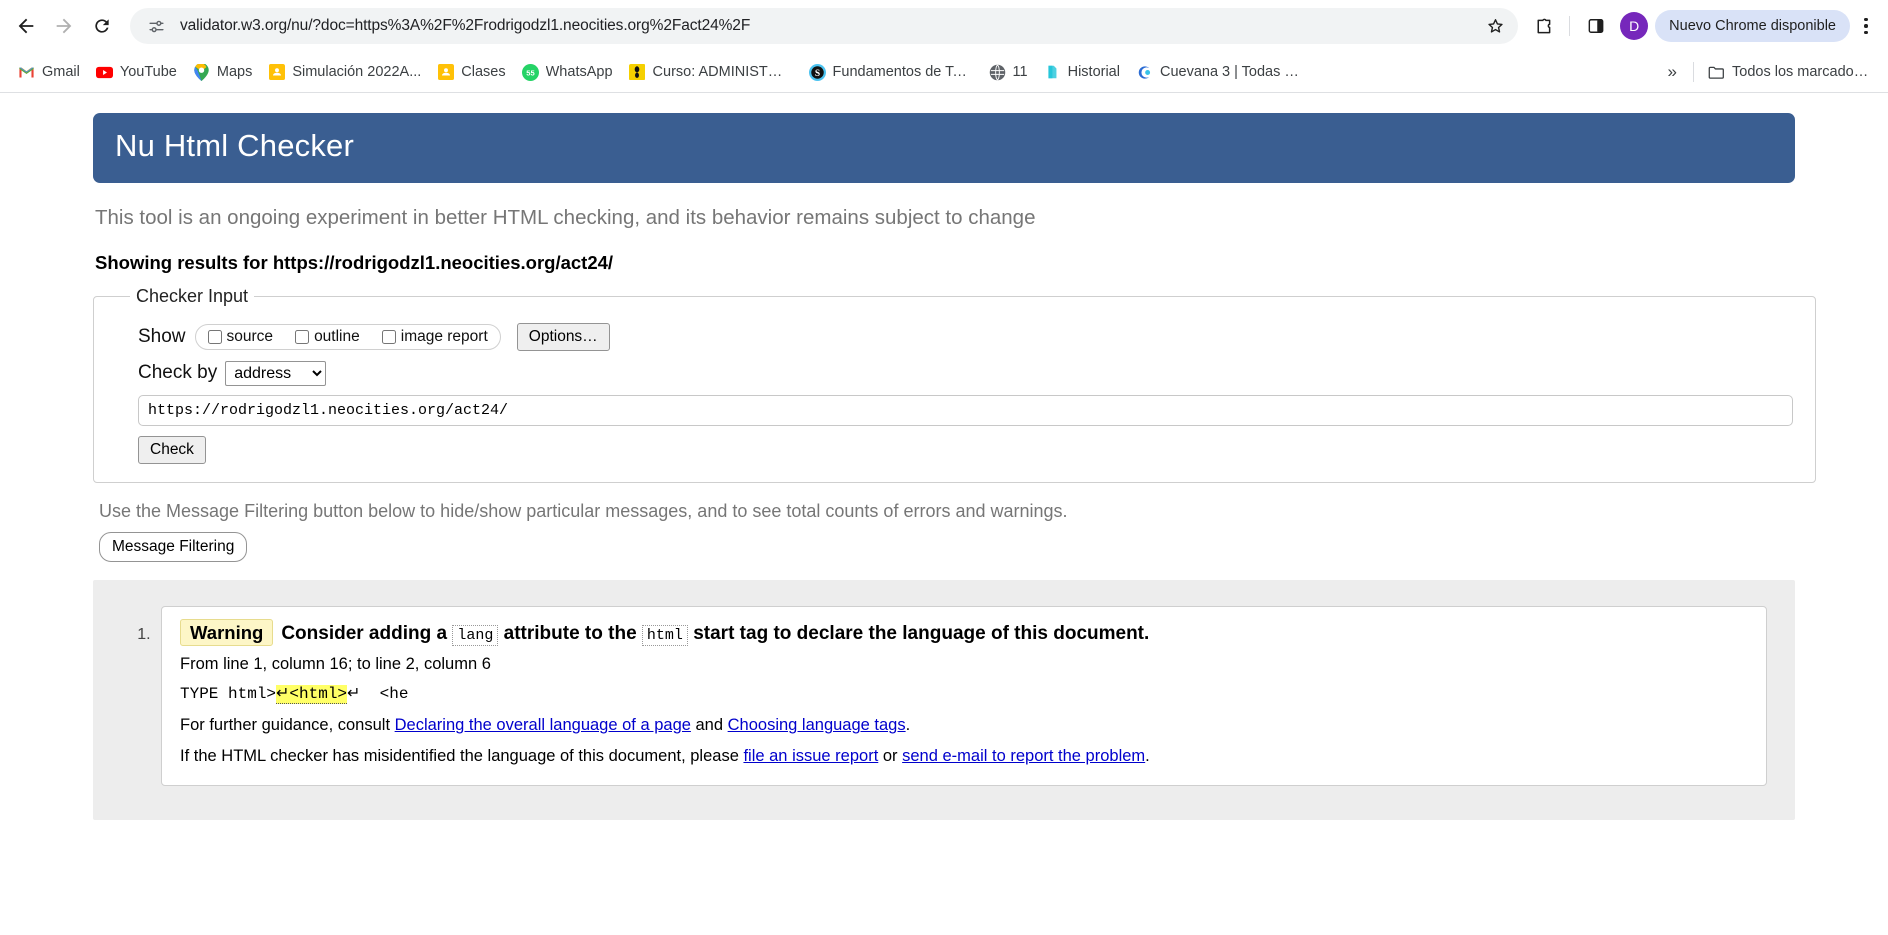 This screenshot has height=935, width=1888. I want to click on checkbox-label: outline, so click(337, 336).